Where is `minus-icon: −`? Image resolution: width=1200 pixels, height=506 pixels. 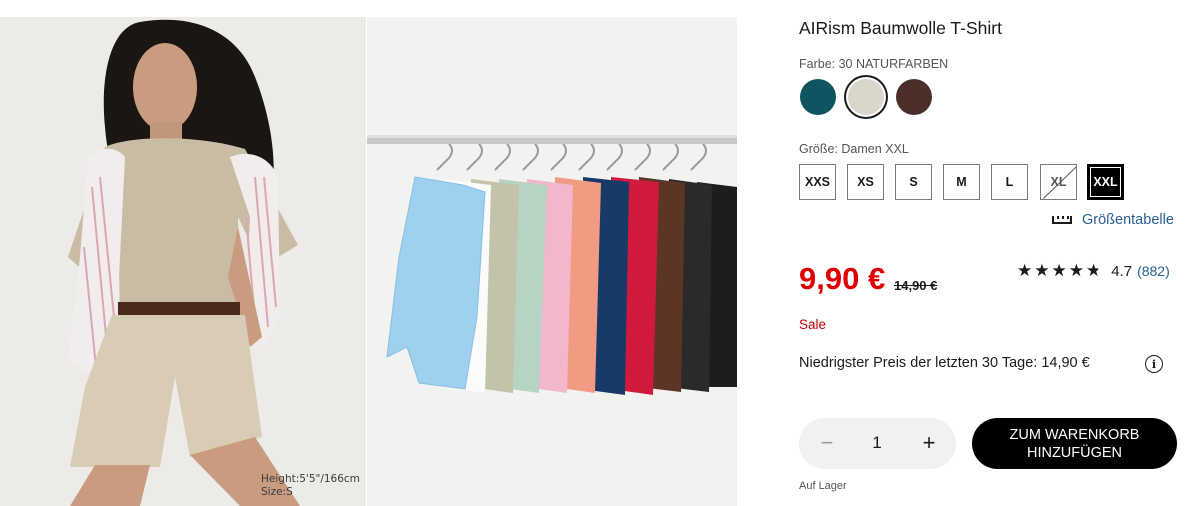
minus-icon: − is located at coordinates (827, 443).